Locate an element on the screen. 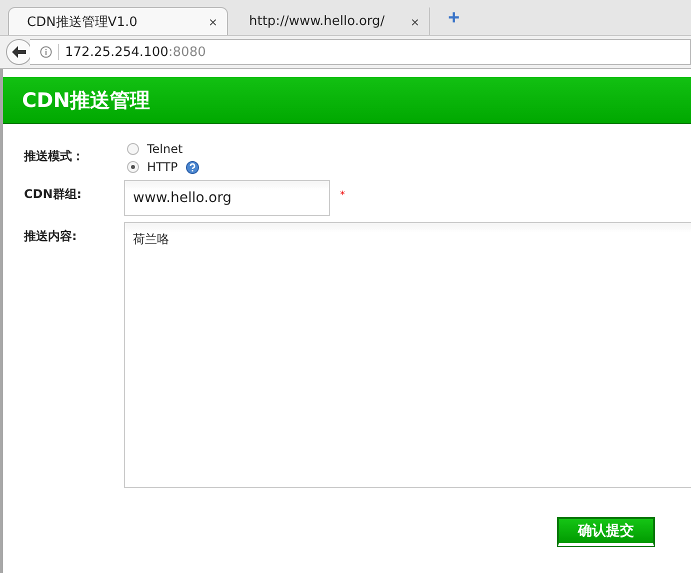 This screenshot has width=691, height=573. radio-label: Telnet is located at coordinates (165, 149).